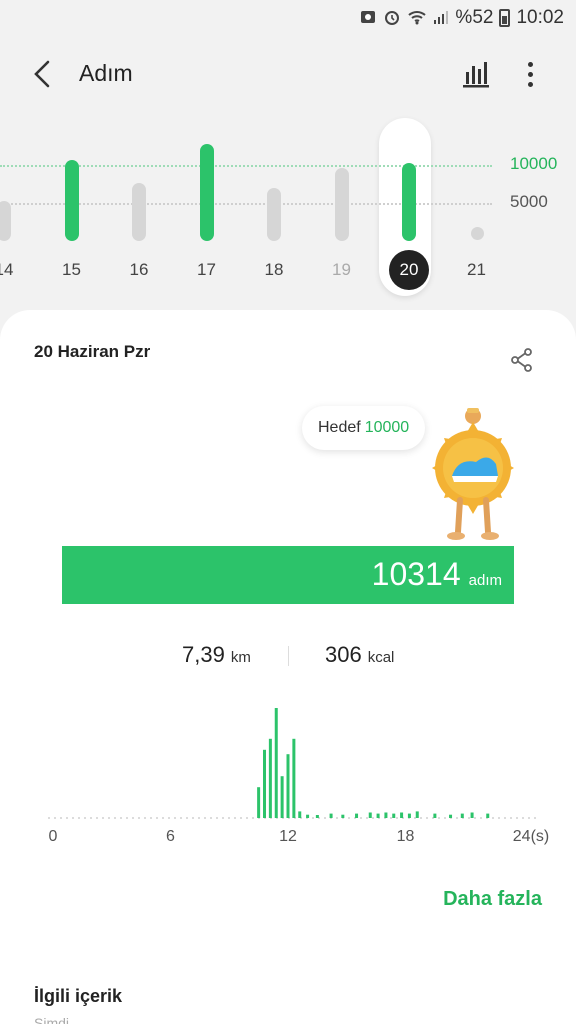 The image size is (576, 1024). Describe the element at coordinates (416, 574) in the screenshot. I see `steps-value: 10314` at that location.